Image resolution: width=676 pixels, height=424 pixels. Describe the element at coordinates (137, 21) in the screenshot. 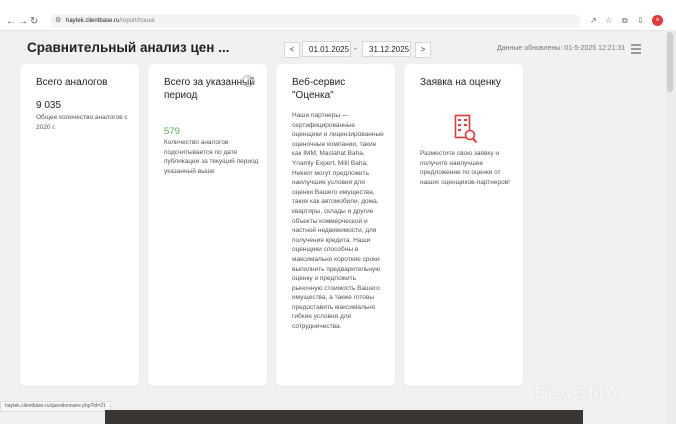

I see `url-path: /report/house` at that location.